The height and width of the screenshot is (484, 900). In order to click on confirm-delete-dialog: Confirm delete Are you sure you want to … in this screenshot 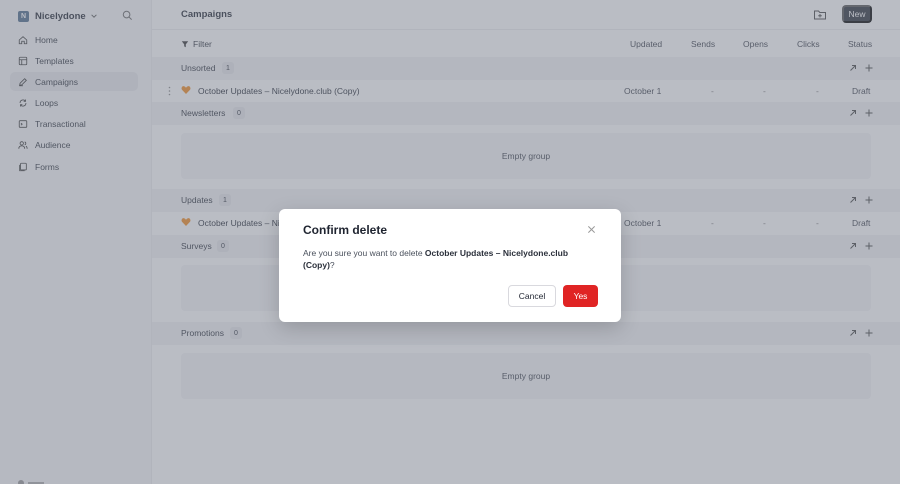, I will do `click(450, 265)`.